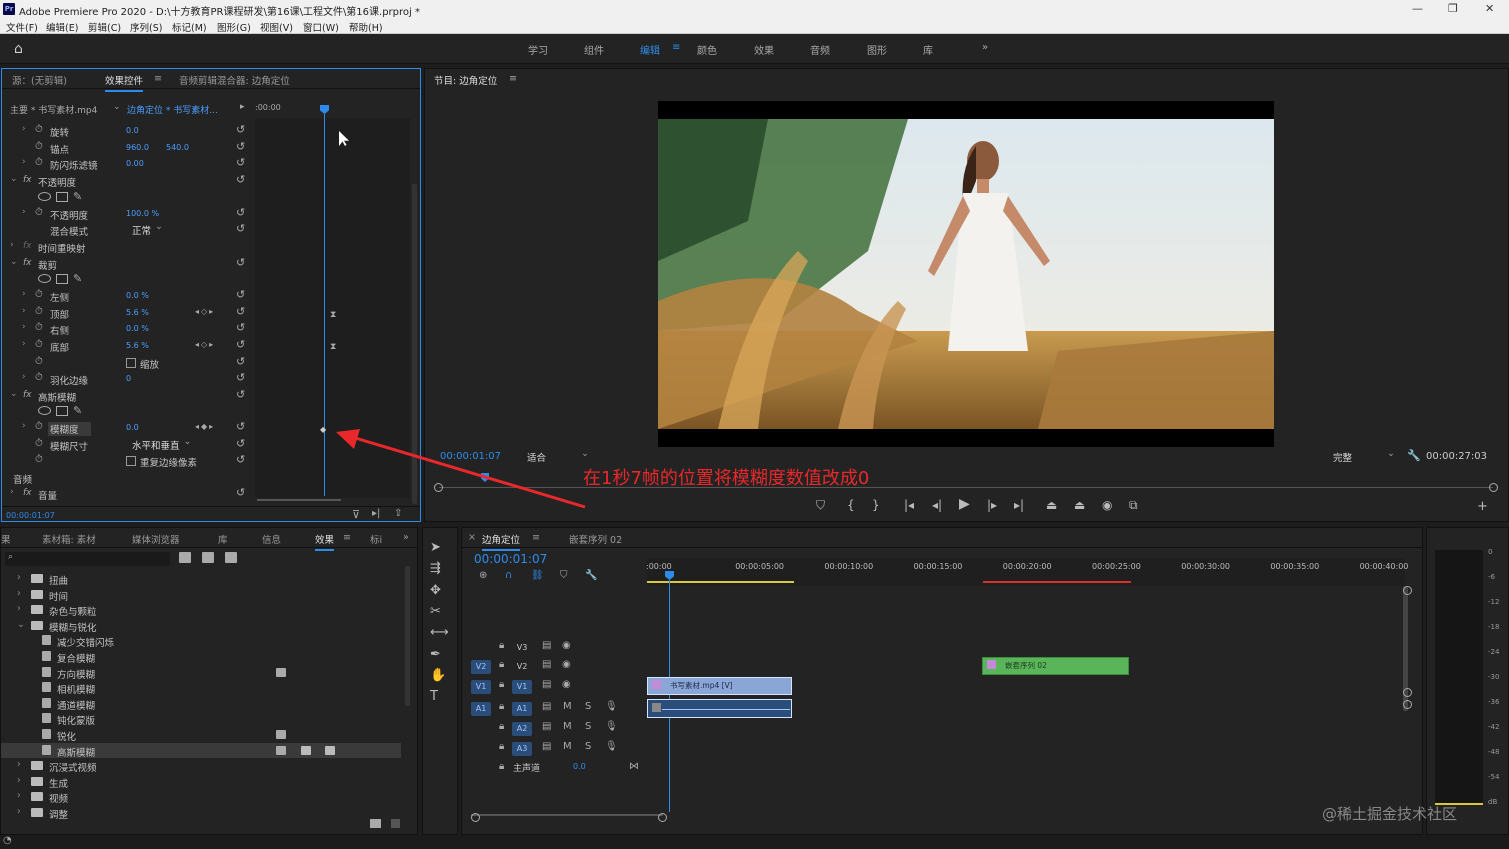 Image resolution: width=1509 pixels, height=849 pixels. Describe the element at coordinates (1107, 505) in the screenshot. I see `export-frame-icon: ◉` at that location.